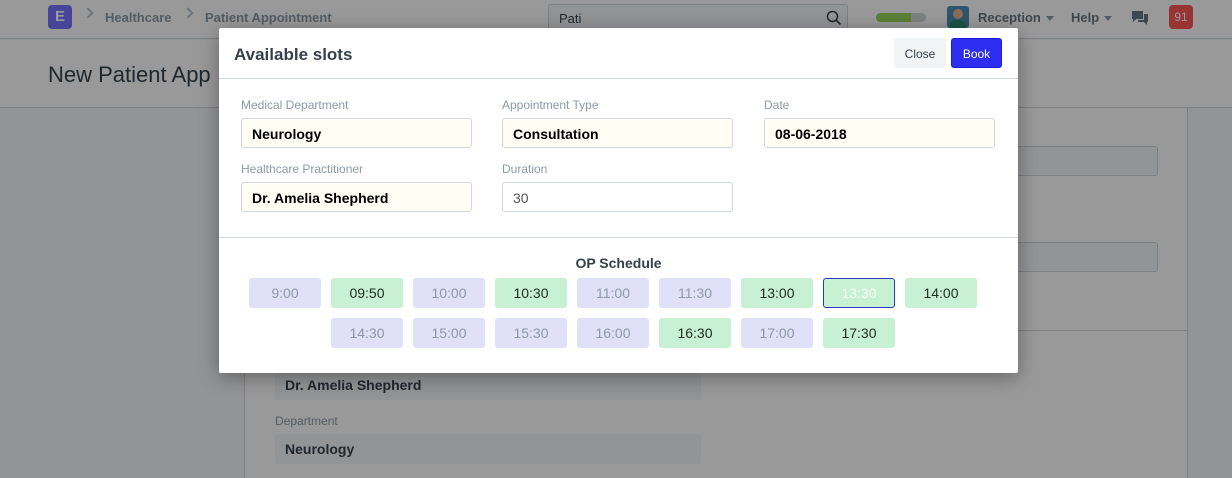 This screenshot has height=478, width=1232. I want to click on medical-department-field: Neurology, so click(356, 133).